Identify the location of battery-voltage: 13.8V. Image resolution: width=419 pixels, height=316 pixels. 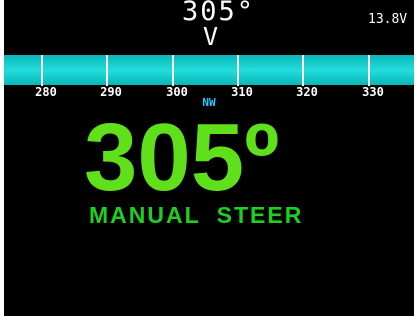
(388, 19).